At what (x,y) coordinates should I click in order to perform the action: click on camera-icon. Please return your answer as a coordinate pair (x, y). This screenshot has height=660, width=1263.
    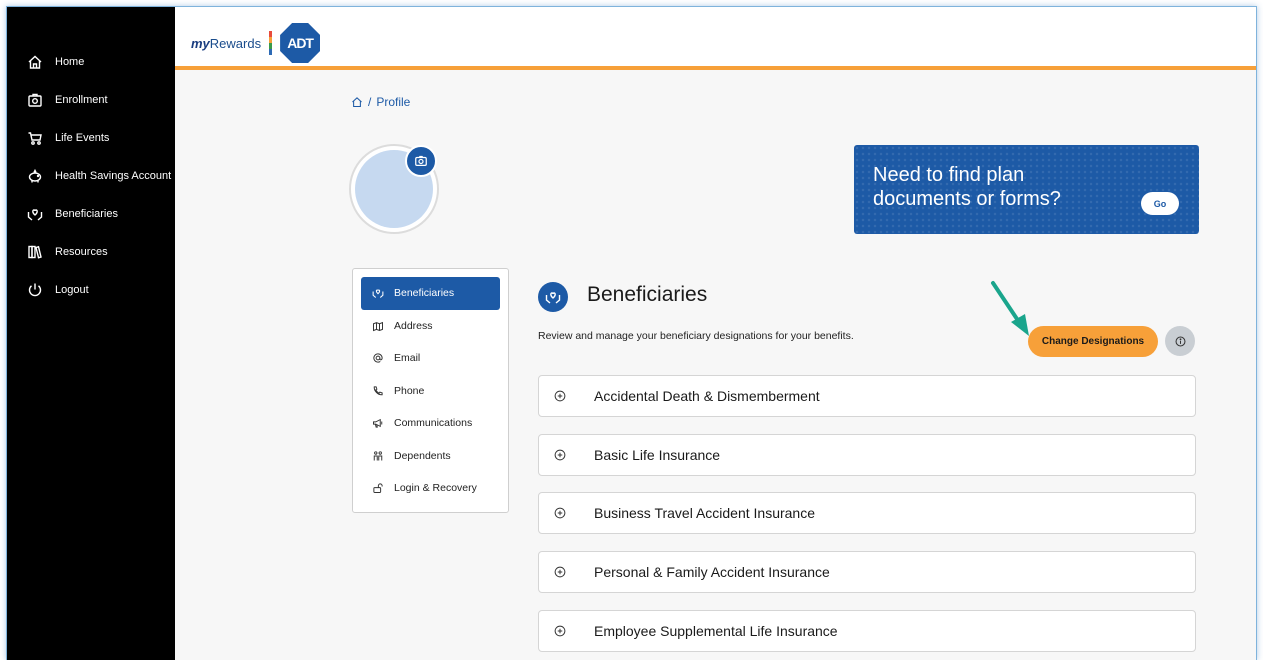
    Looking at the image, I should click on (421, 160).